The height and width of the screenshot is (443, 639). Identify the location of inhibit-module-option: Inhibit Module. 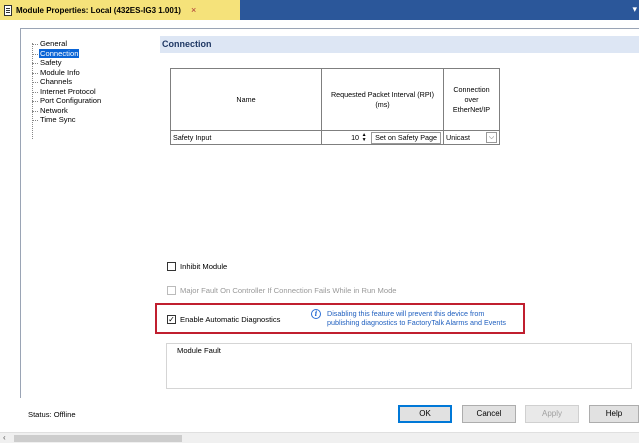
(197, 266).